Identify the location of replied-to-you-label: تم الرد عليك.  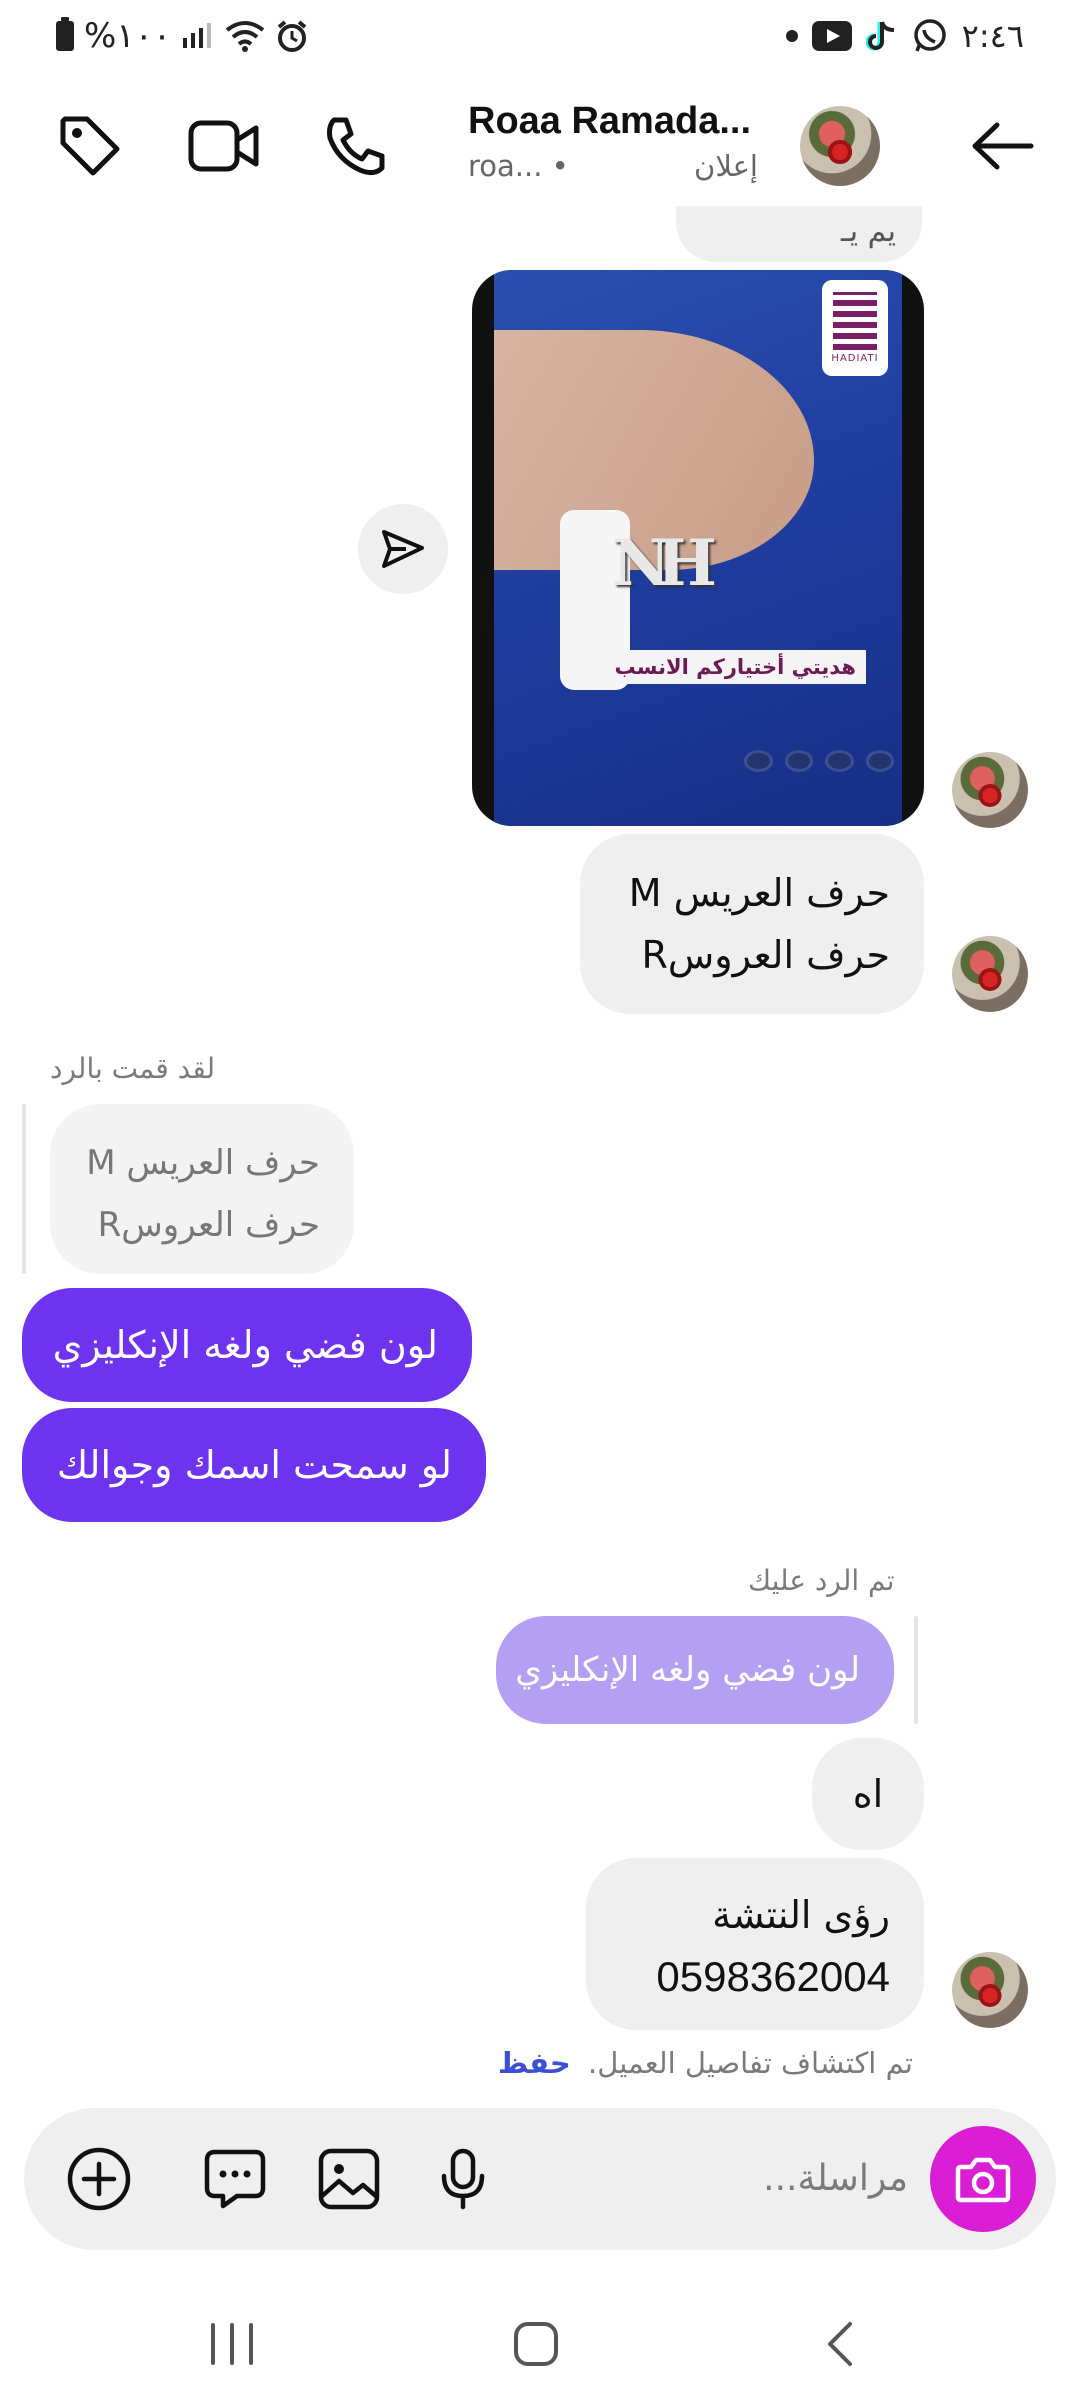
(821, 1580).